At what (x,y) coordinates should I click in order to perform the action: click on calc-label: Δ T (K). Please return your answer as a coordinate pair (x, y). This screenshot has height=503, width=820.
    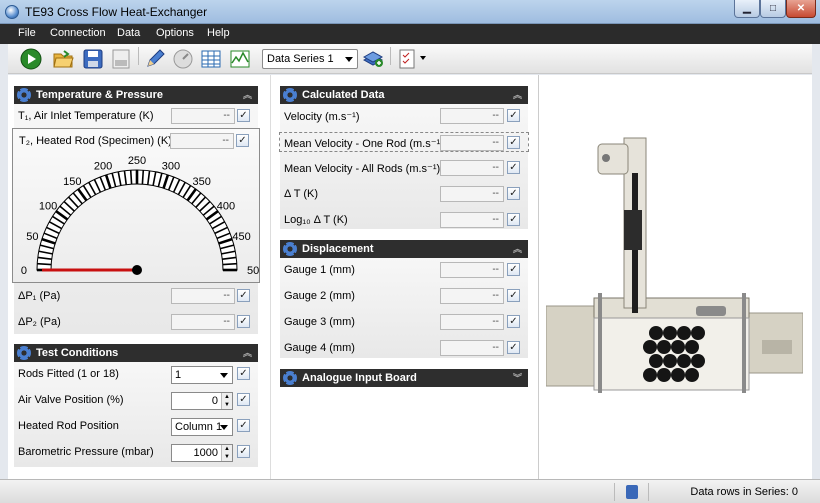
    Looking at the image, I should click on (301, 194).